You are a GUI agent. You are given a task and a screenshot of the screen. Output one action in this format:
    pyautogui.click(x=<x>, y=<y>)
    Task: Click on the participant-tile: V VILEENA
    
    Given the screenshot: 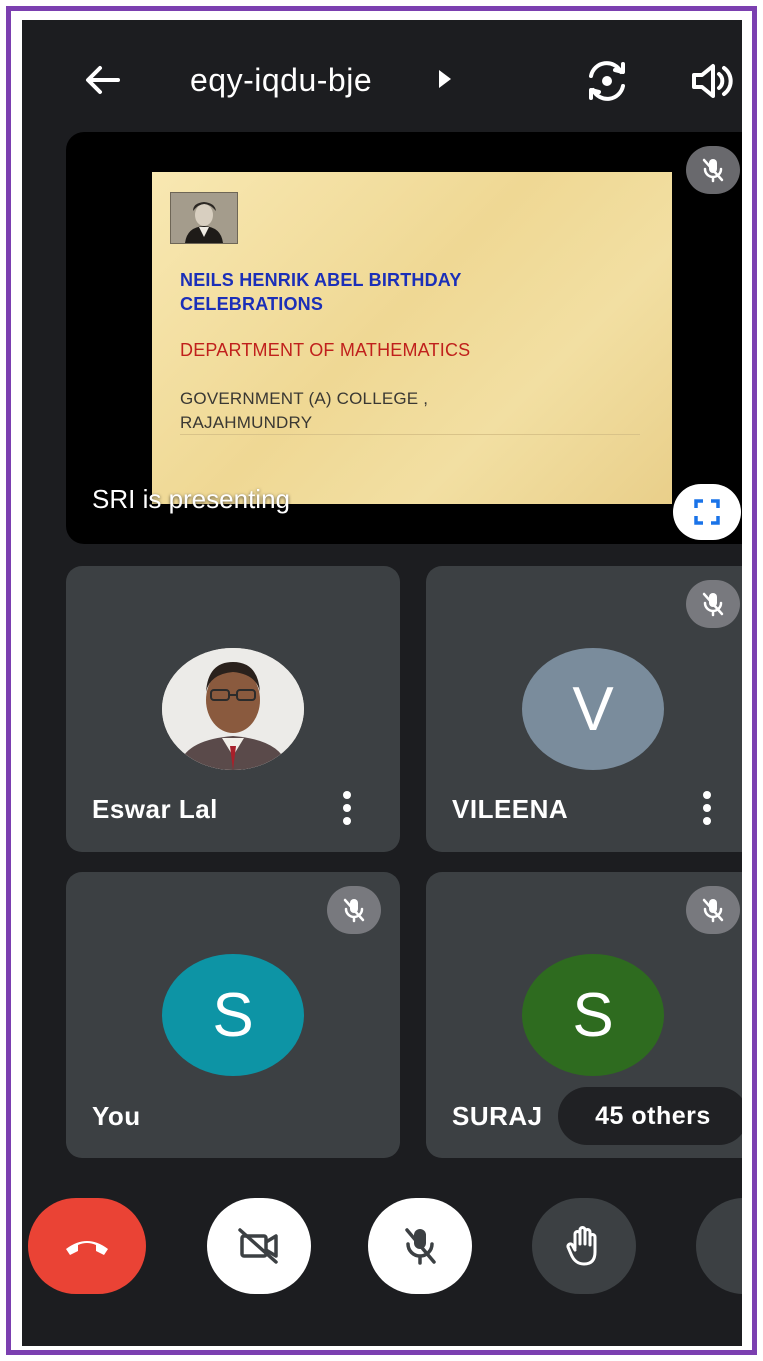 What is the action you would take?
    pyautogui.click(x=584, y=709)
    